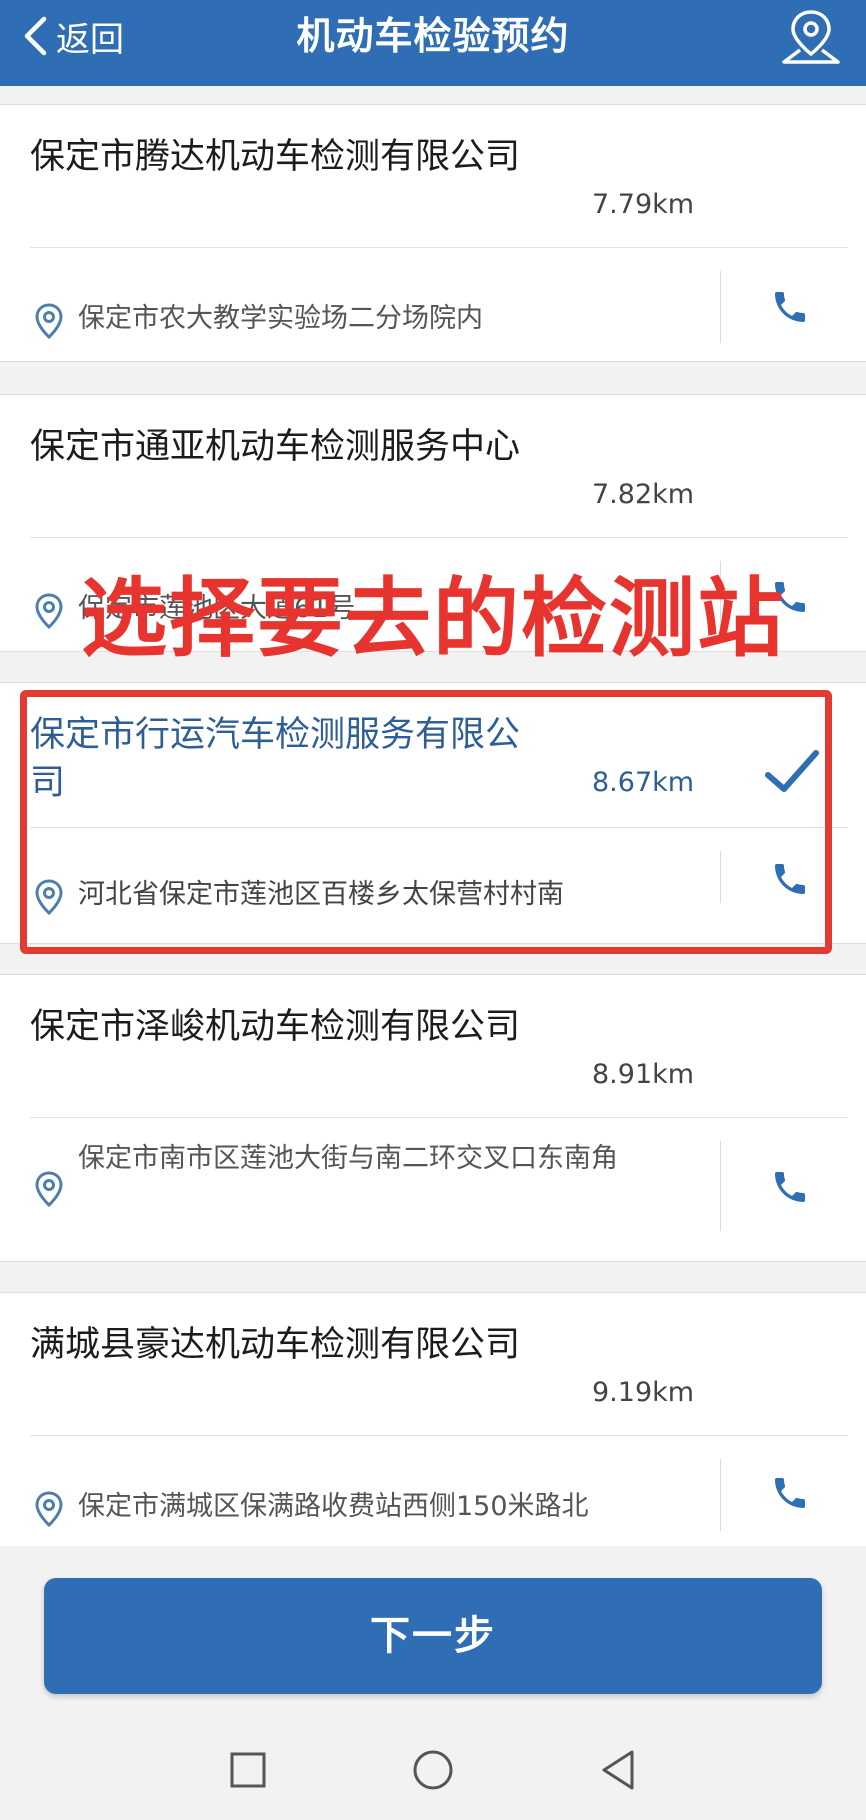 The width and height of the screenshot is (866, 1820). Describe the element at coordinates (280, 318) in the screenshot. I see `station-address: 保定市农大教学实验场二分场院内` at that location.